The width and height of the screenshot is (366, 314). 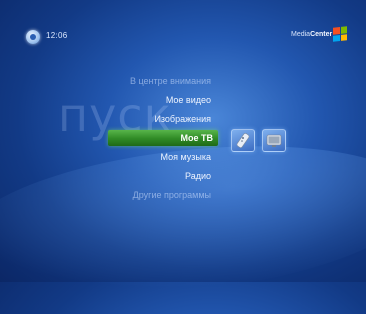 What do you see at coordinates (340, 34) in the screenshot?
I see `windows-logo-icon` at bounding box center [340, 34].